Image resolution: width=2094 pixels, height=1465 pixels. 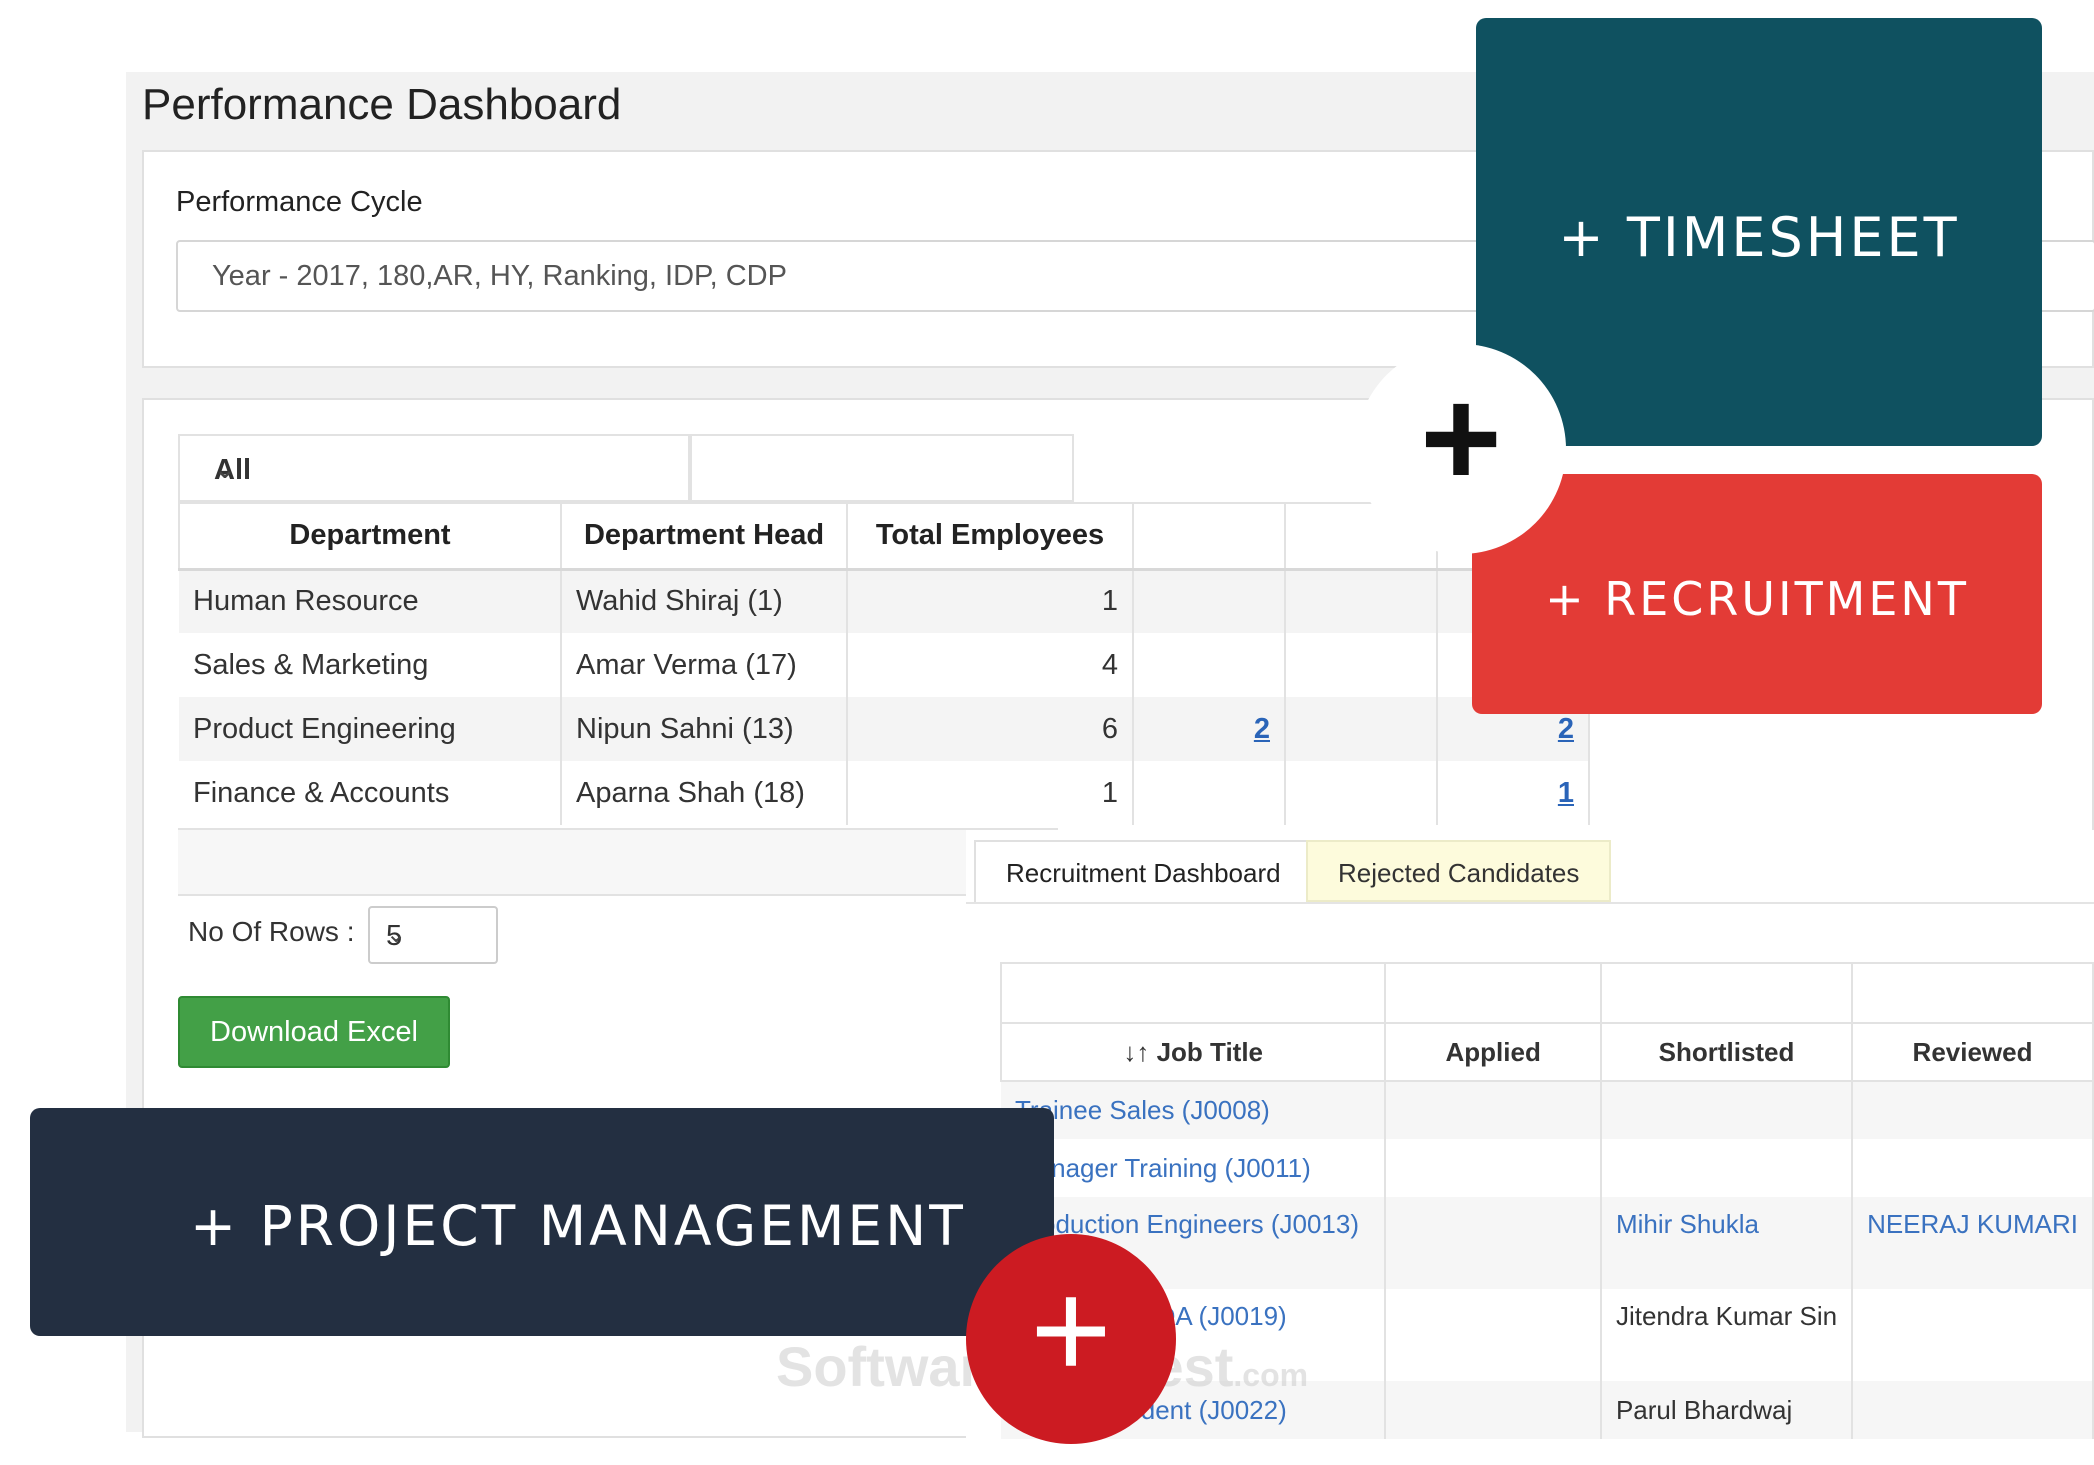 What do you see at coordinates (1727, 1335) in the screenshot?
I see `shortlisted-cell: Jitendra Kumar Sin` at bounding box center [1727, 1335].